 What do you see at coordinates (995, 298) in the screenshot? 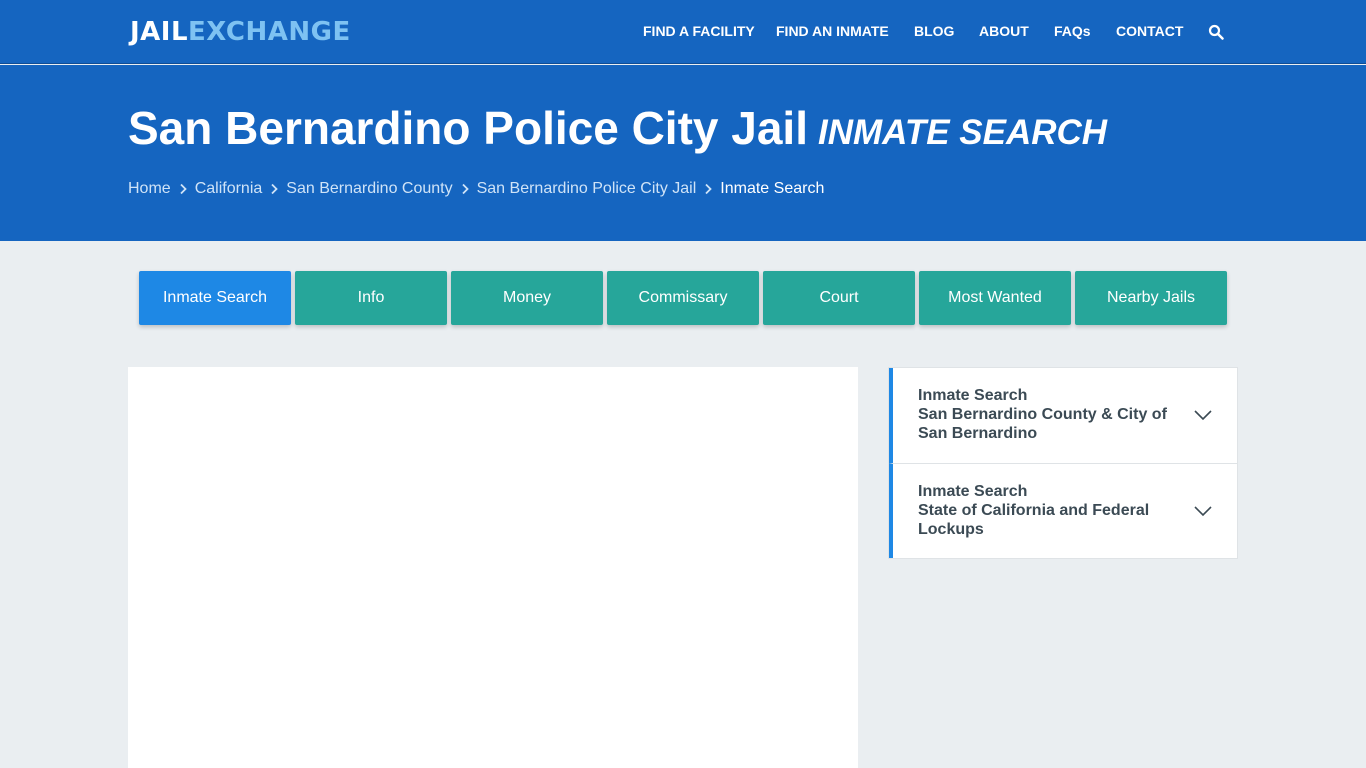
I see `tab-most-wanted: Most Wanted` at bounding box center [995, 298].